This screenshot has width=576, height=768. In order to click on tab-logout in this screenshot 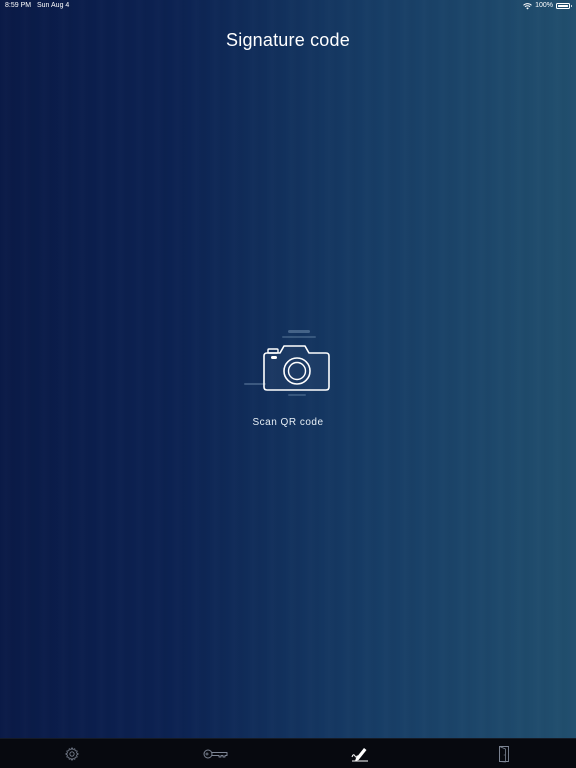, I will do `click(504, 754)`.